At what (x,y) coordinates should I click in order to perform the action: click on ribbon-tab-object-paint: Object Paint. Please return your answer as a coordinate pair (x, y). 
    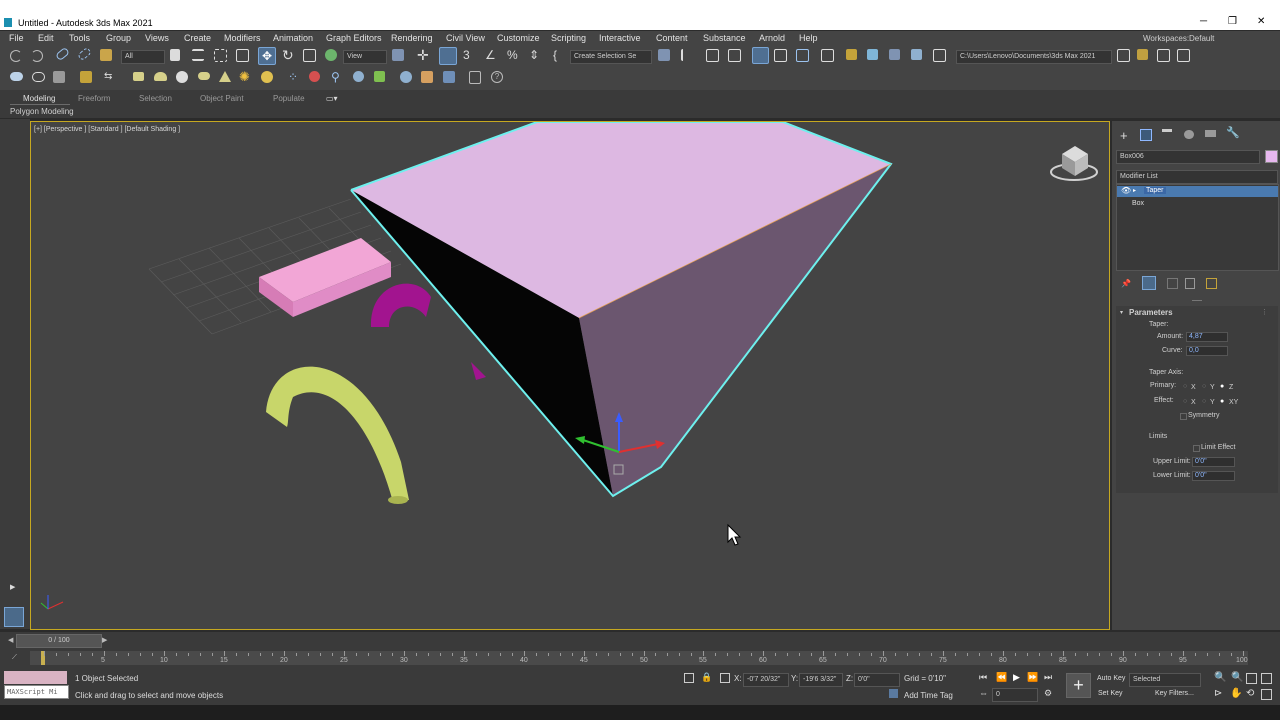
    Looking at the image, I should click on (222, 98).